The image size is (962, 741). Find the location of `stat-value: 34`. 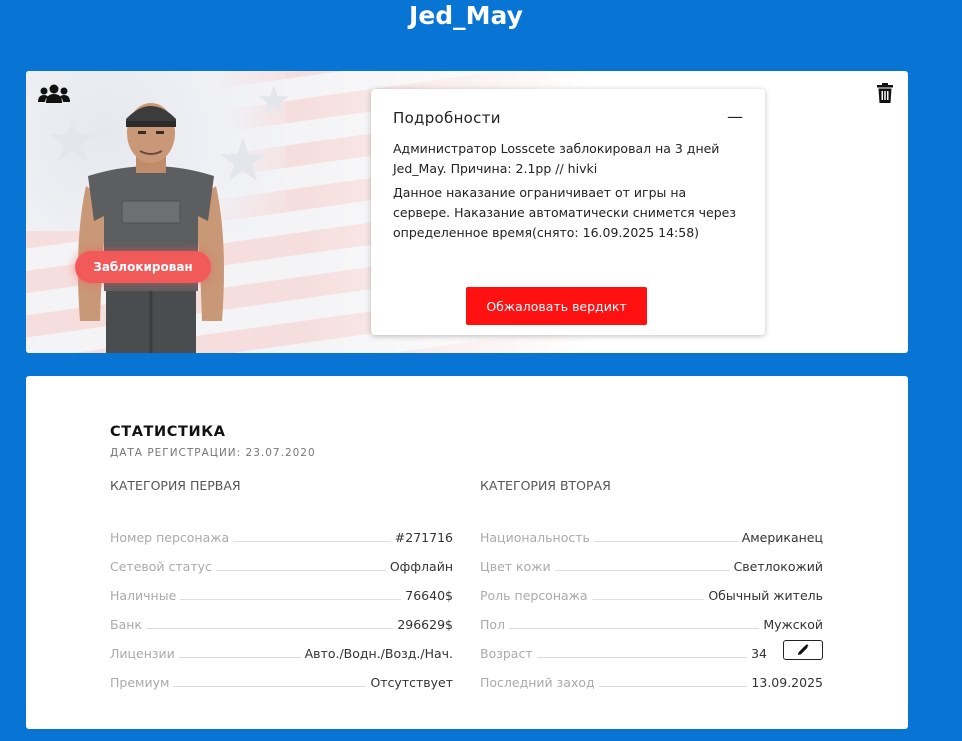

stat-value: 34 is located at coordinates (759, 653).